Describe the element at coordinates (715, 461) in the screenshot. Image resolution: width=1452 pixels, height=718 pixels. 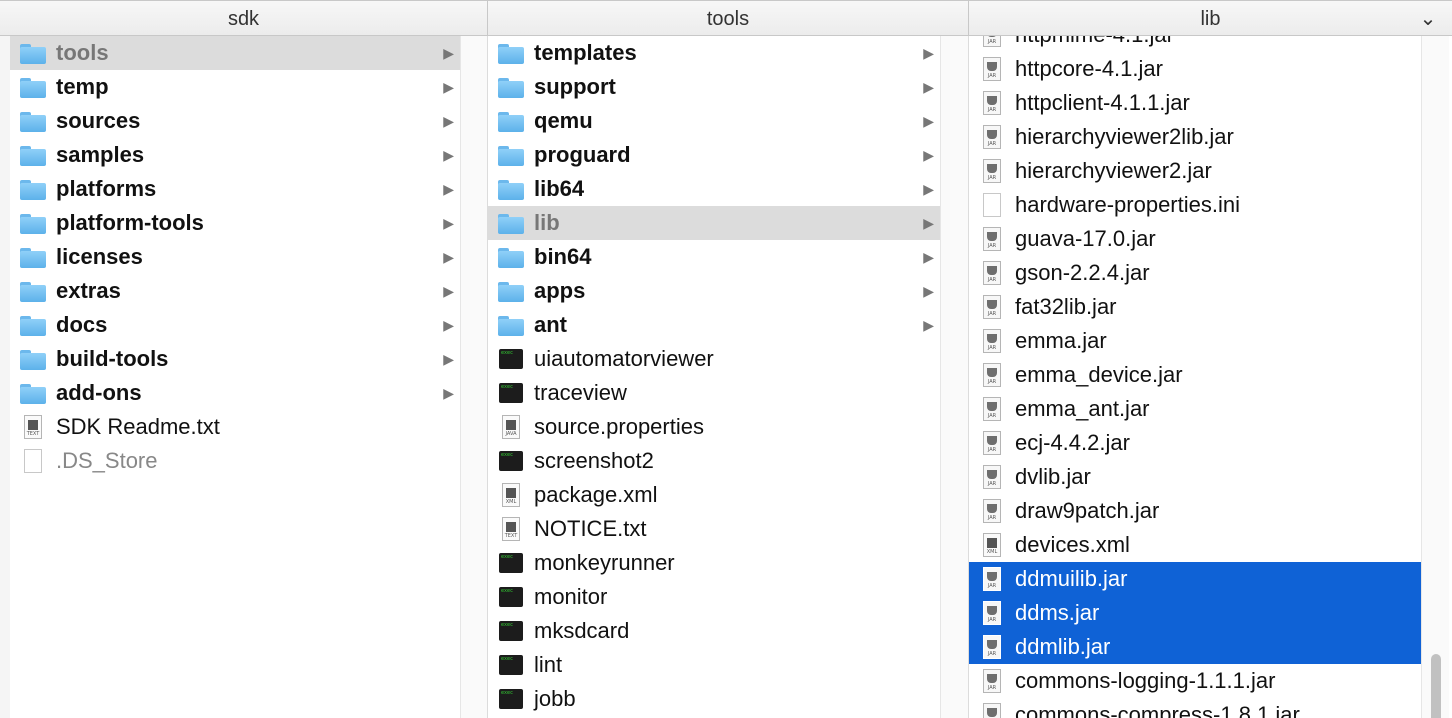
I see `list-item: exec screenshot2` at that location.